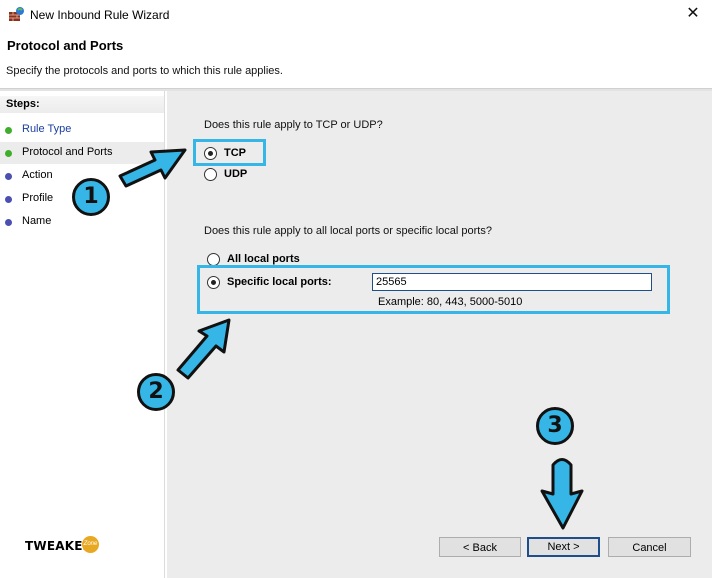  What do you see at coordinates (91, 197) in the screenshot?
I see `step-badge-1: 1` at bounding box center [91, 197].